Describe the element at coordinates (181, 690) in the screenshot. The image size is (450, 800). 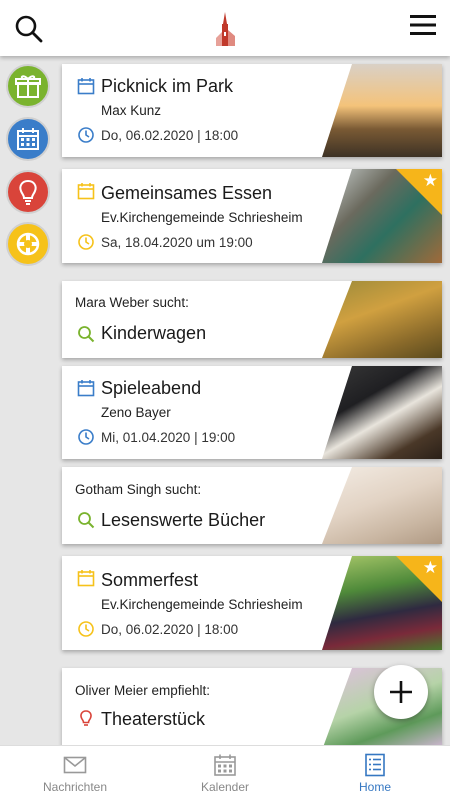
I see `author-verb: empfiehlt:` at that location.